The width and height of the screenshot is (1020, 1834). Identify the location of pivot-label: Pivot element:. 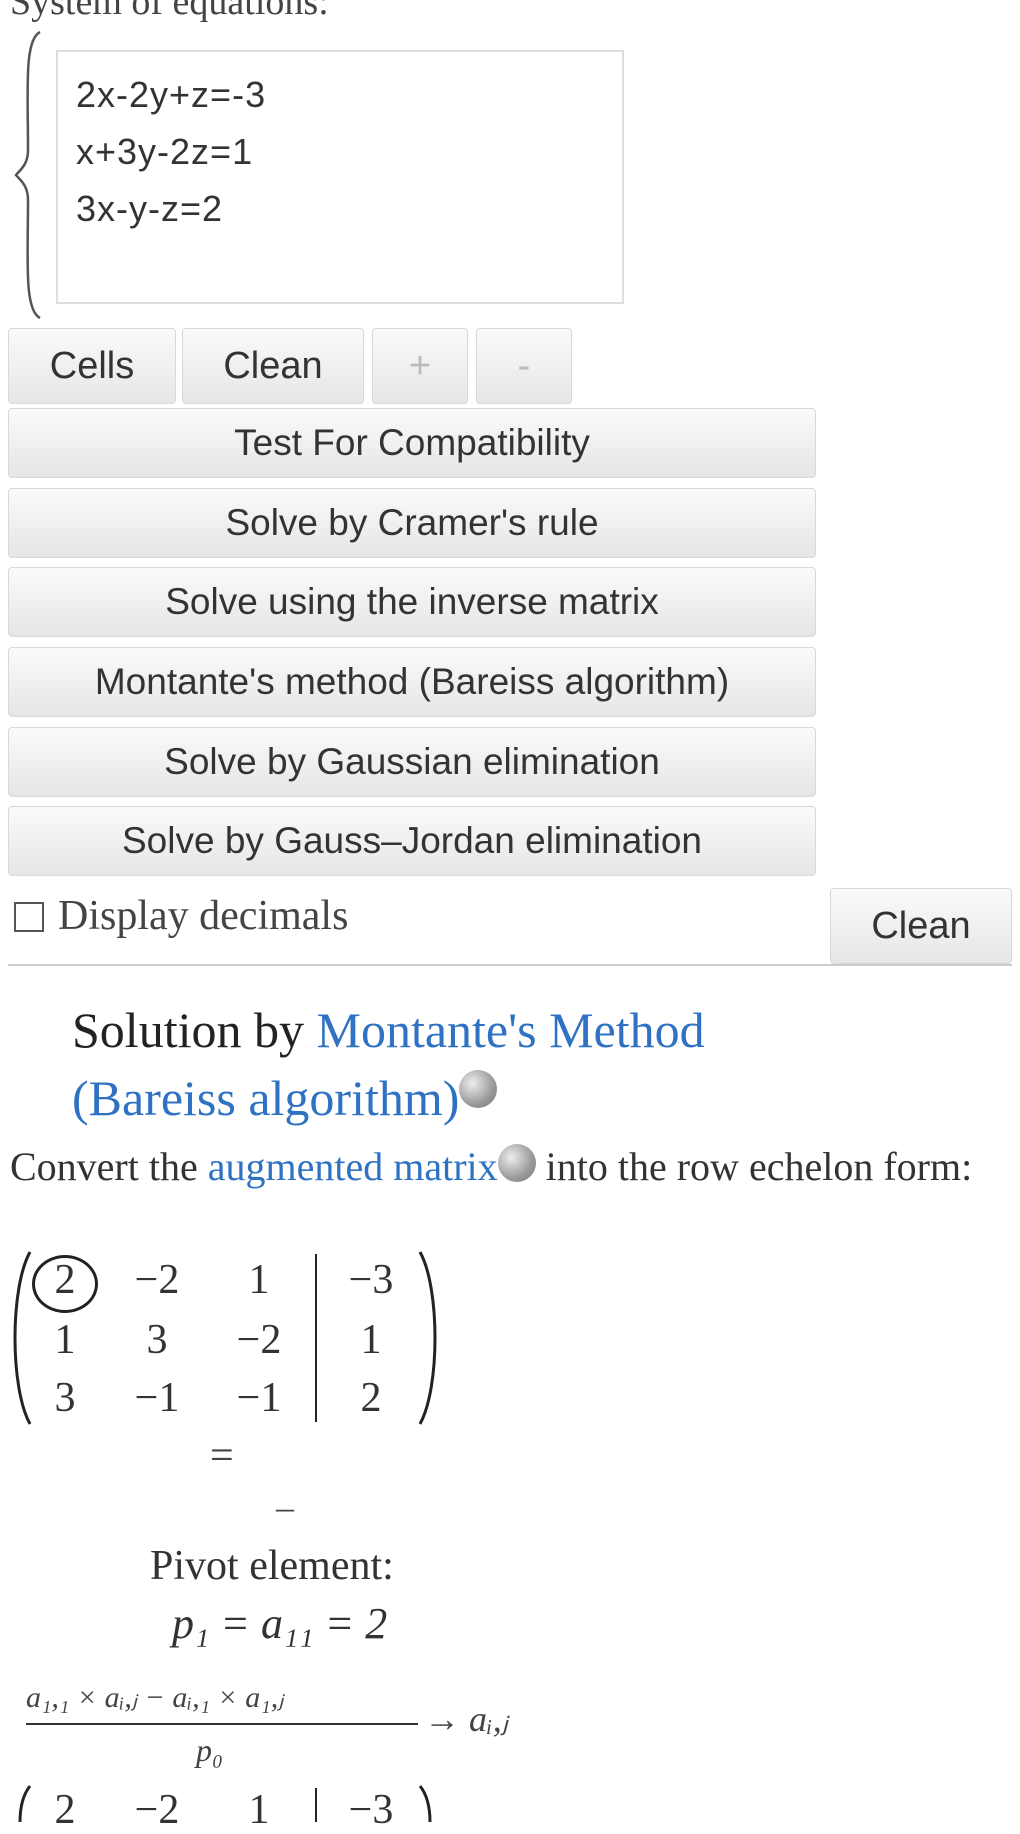
(272, 1566).